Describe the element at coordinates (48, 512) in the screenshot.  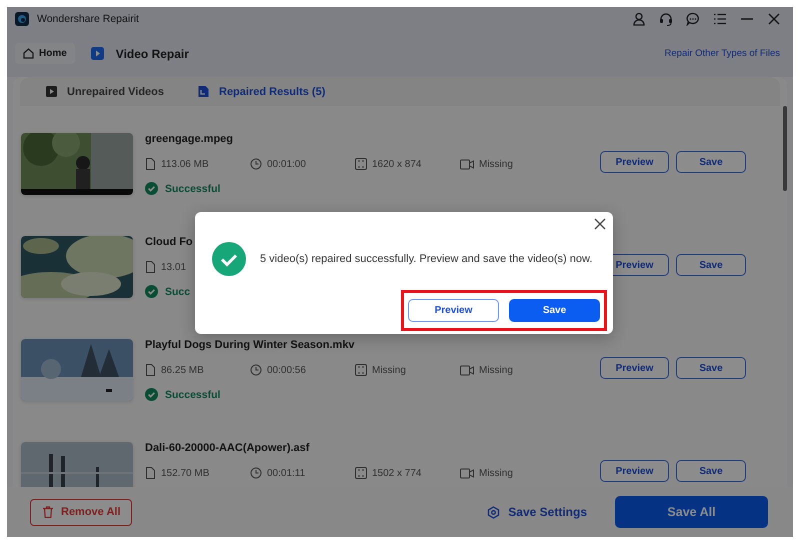
I see `trash-icon` at that location.